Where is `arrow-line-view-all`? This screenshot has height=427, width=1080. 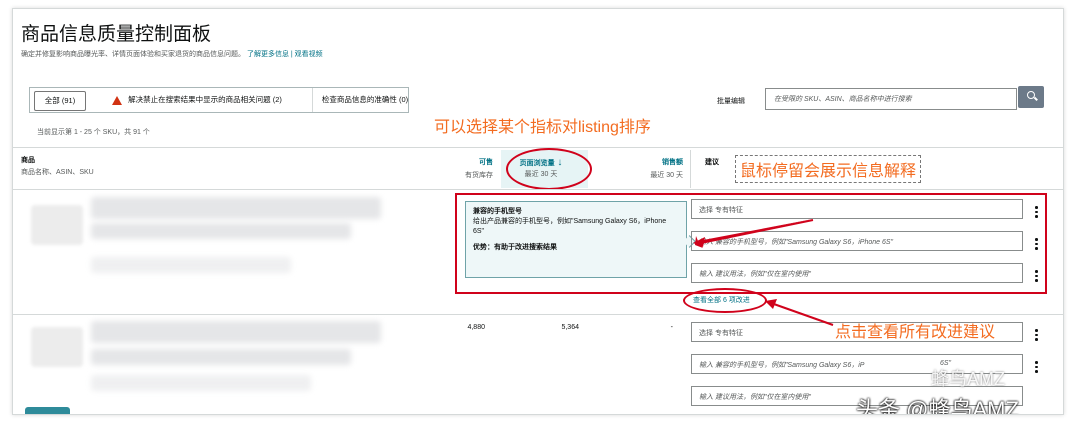 arrow-line-view-all is located at coordinates (802, 314).